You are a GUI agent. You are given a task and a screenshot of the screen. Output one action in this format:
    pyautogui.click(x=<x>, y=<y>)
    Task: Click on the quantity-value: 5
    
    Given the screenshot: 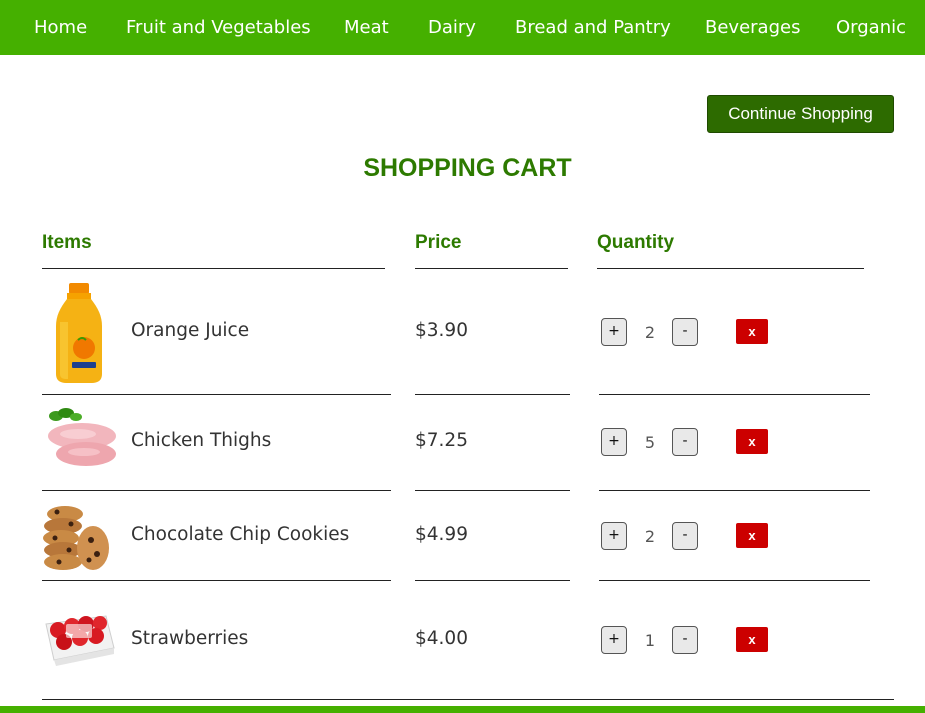 What is the action you would take?
    pyautogui.click(x=650, y=442)
    